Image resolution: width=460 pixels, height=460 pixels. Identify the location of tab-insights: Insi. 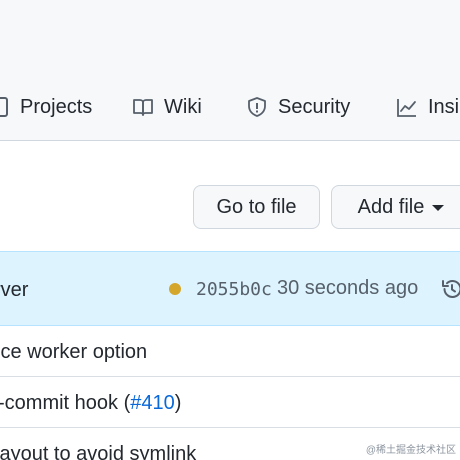
(427, 107).